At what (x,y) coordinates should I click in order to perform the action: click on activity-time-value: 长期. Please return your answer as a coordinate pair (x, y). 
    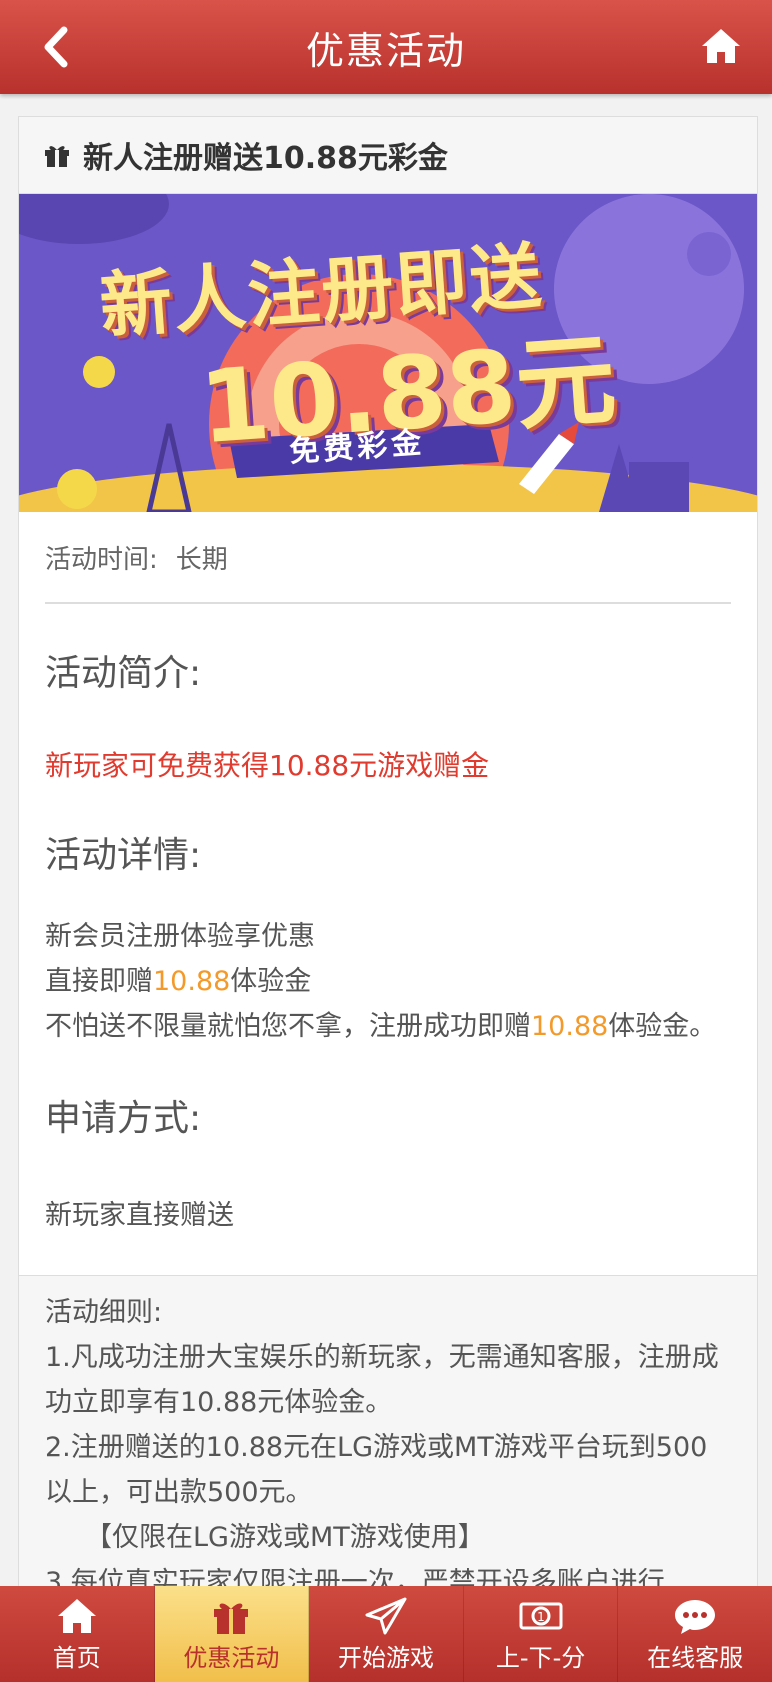
    Looking at the image, I should click on (201, 559).